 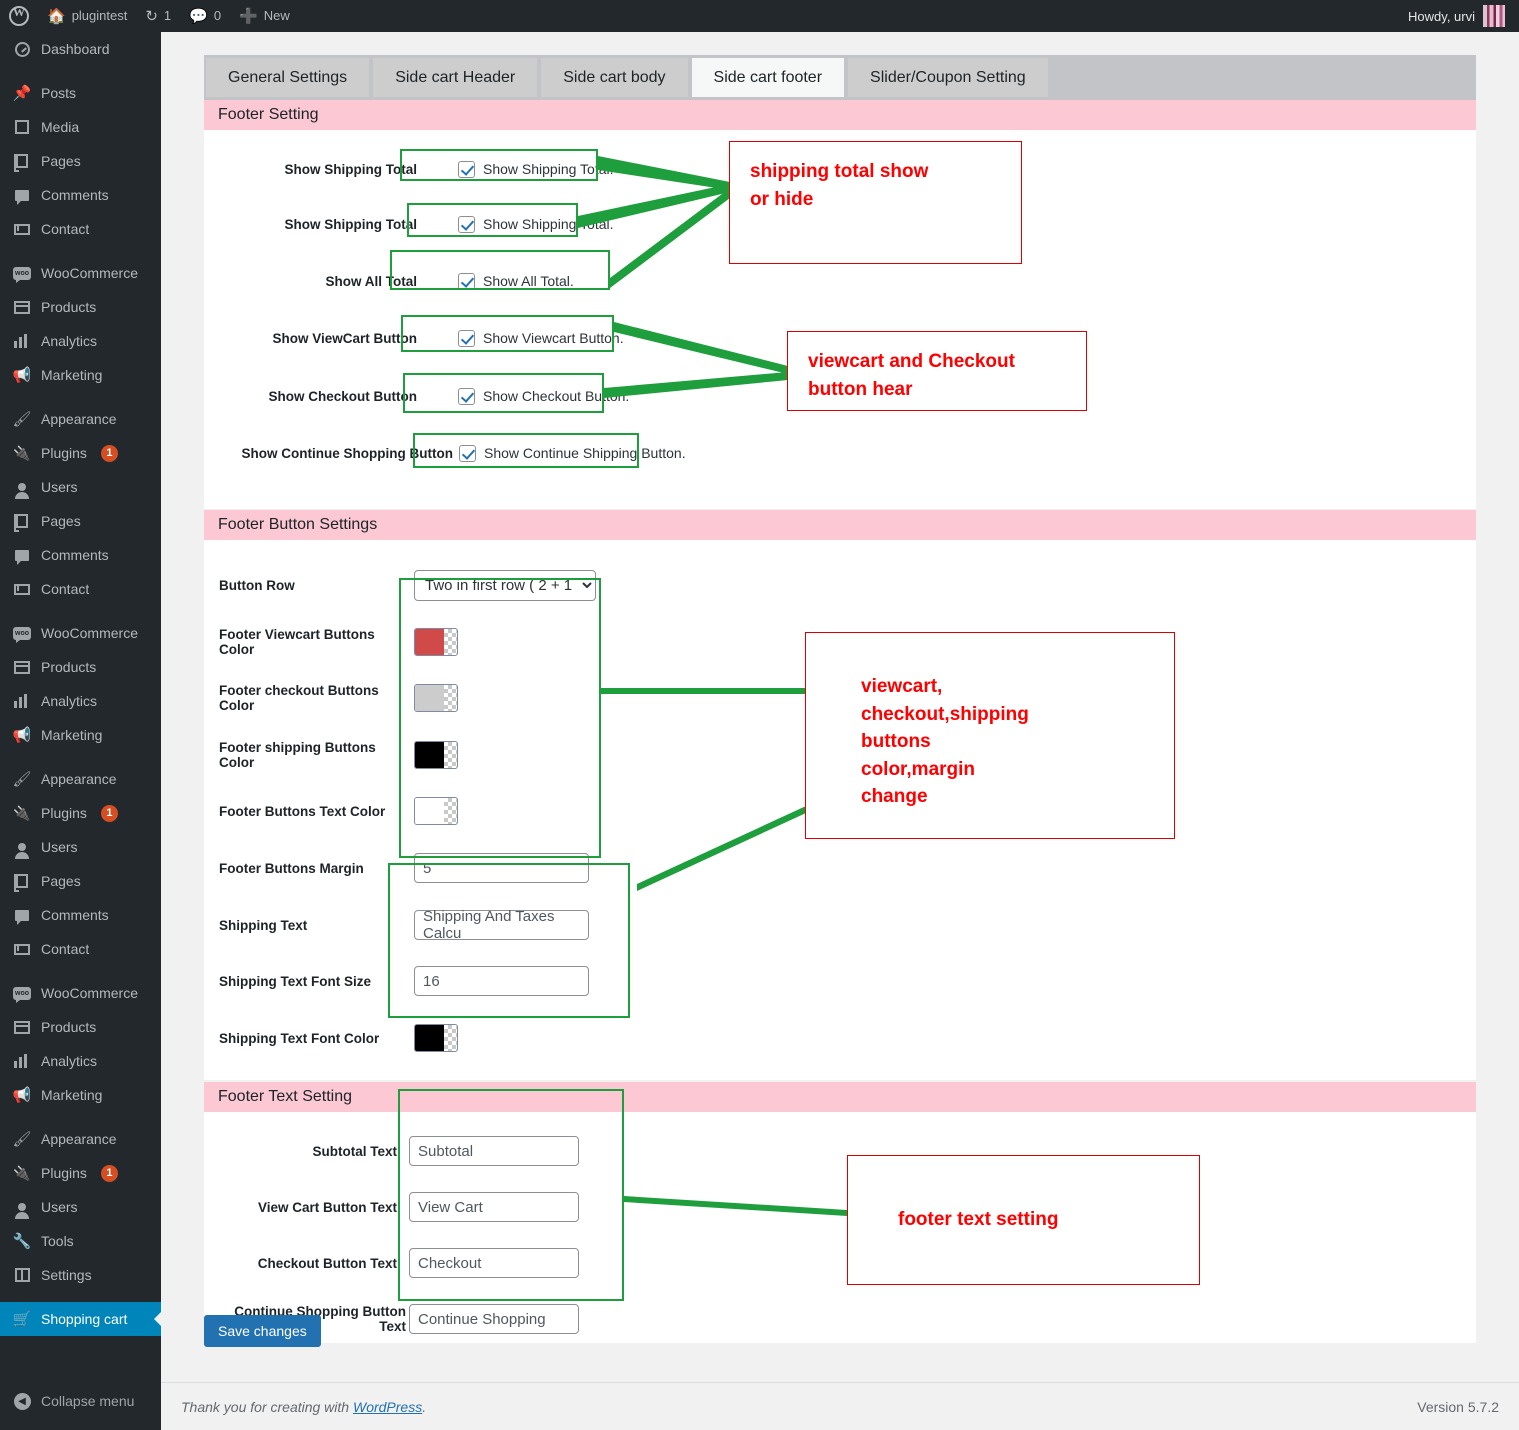 I want to click on tab-slider-coupon-setting: Slider/Coupon Setting, so click(x=948, y=77).